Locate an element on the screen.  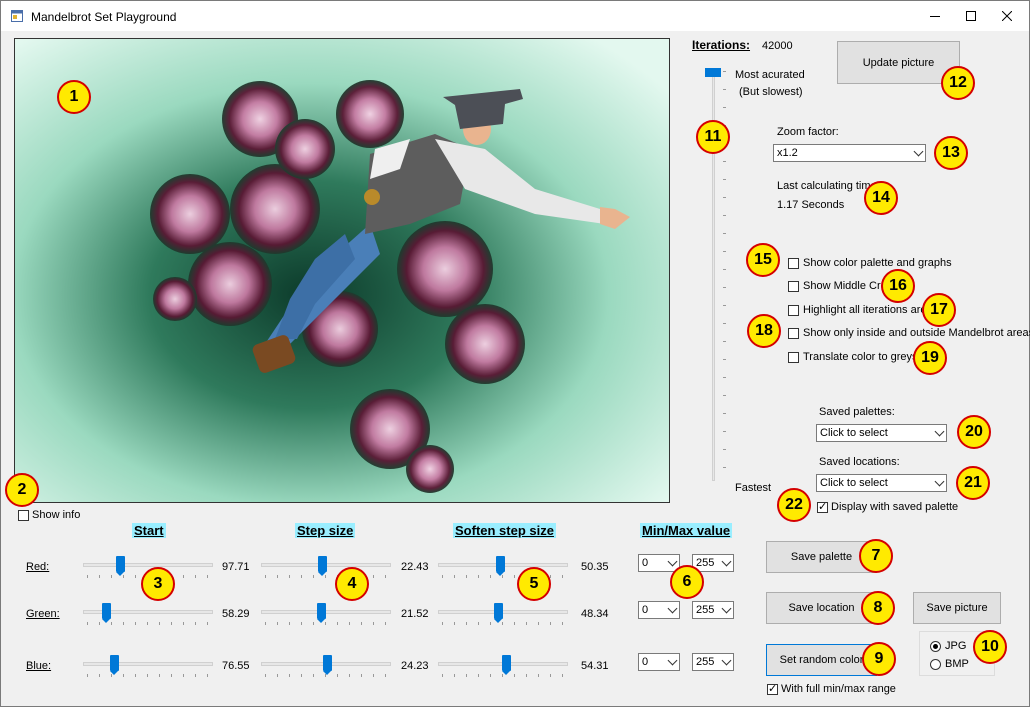
zoom-factor-select: x1.2 is located at coordinates (849, 153).